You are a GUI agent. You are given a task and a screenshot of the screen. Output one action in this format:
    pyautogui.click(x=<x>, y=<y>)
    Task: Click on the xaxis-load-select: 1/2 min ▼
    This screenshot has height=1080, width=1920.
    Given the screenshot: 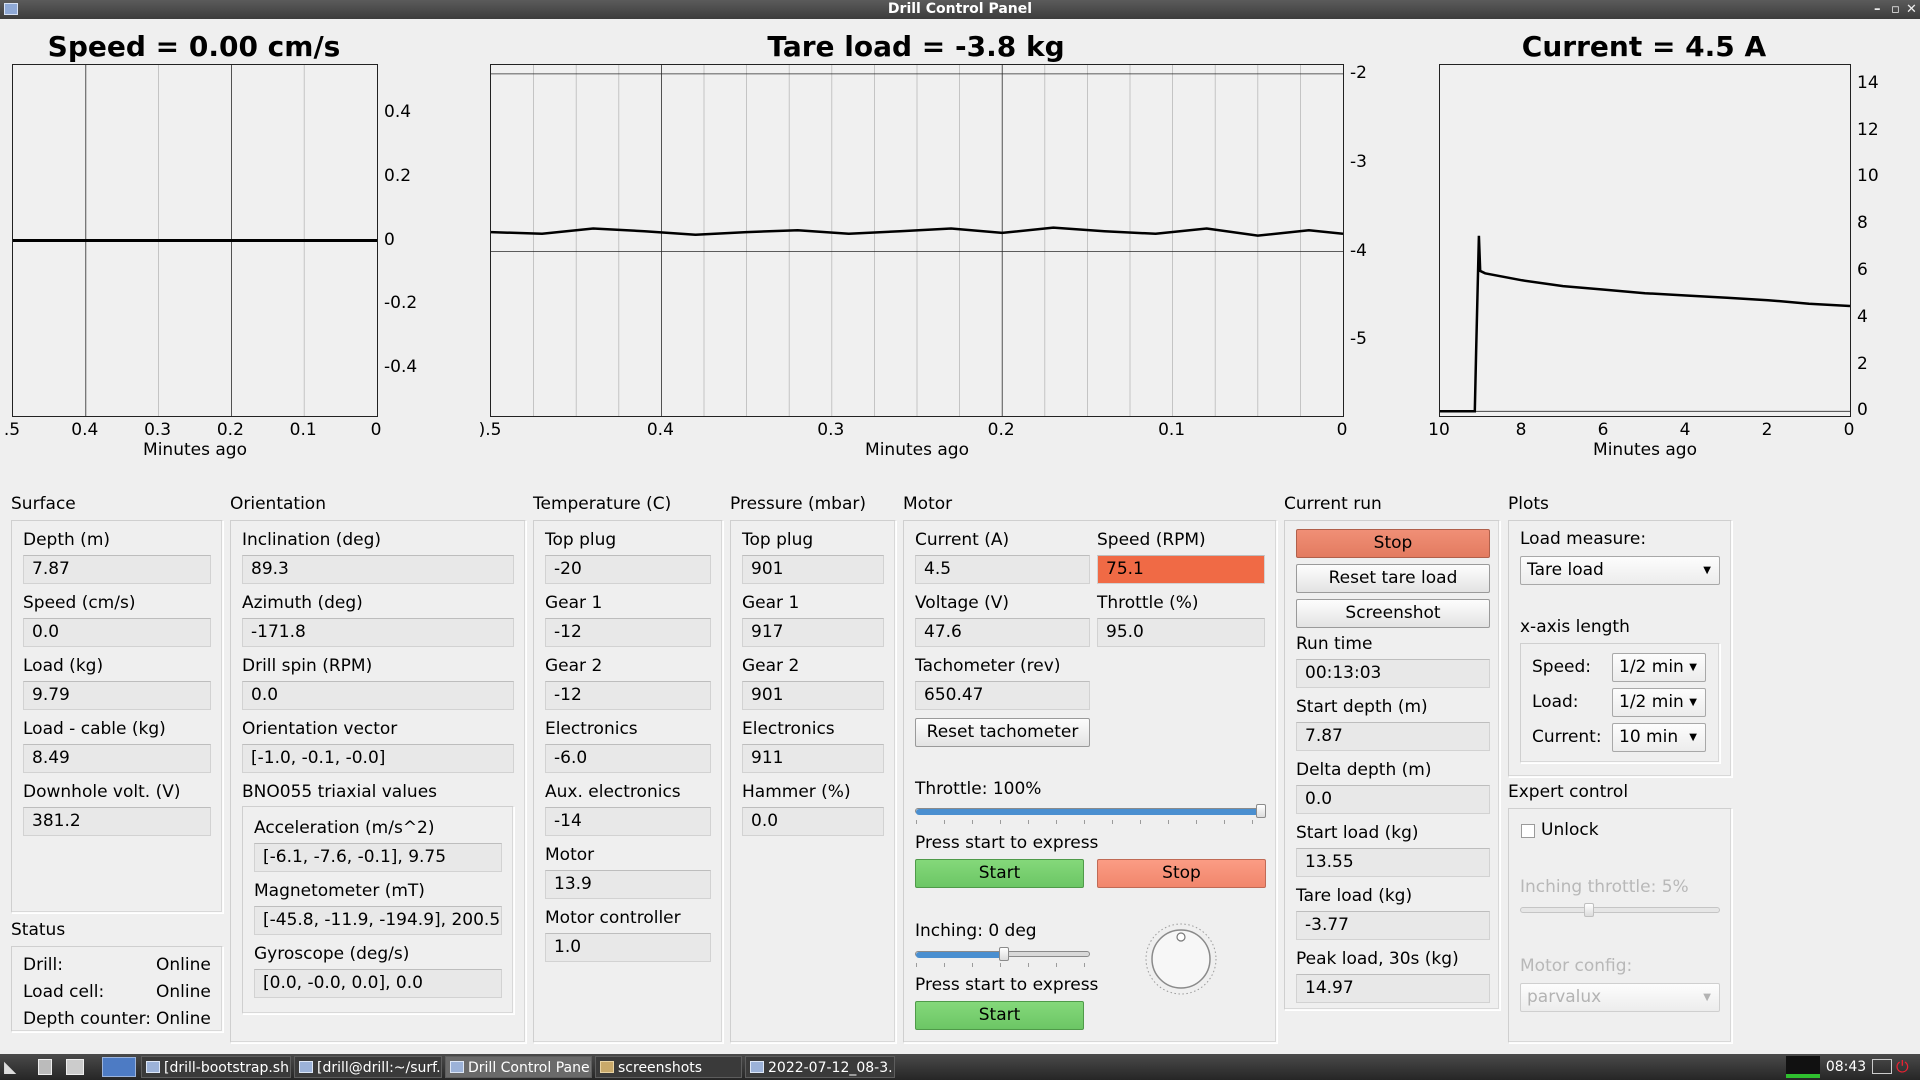 What is the action you would take?
    pyautogui.click(x=1659, y=702)
    